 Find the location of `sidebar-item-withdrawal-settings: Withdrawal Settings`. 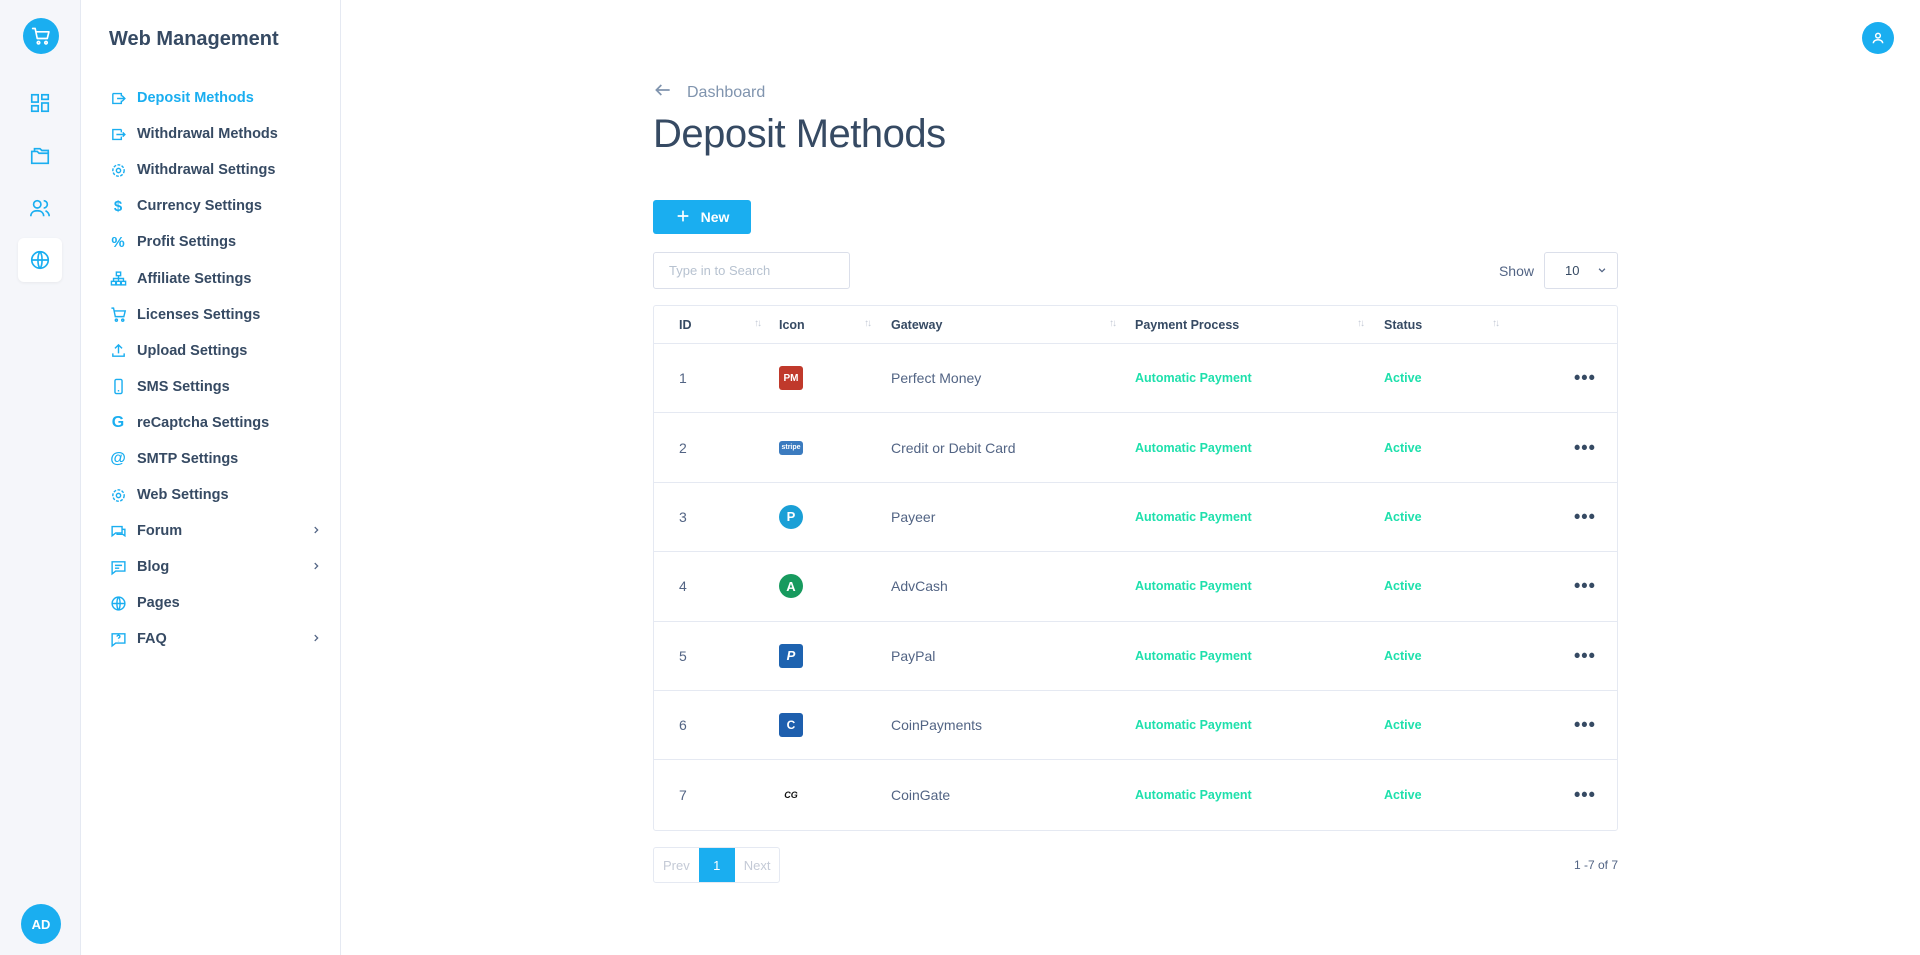

sidebar-item-withdrawal-settings: Withdrawal Settings is located at coordinates (215, 170).